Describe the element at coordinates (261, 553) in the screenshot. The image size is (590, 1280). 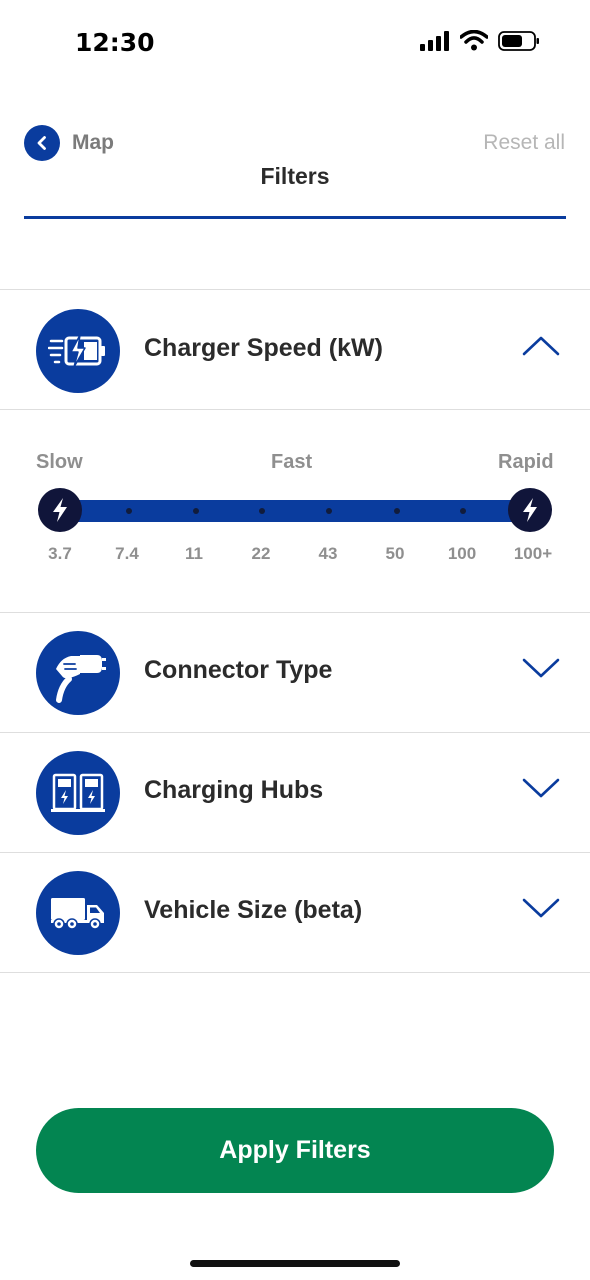
I see `tick-label: 22` at that location.